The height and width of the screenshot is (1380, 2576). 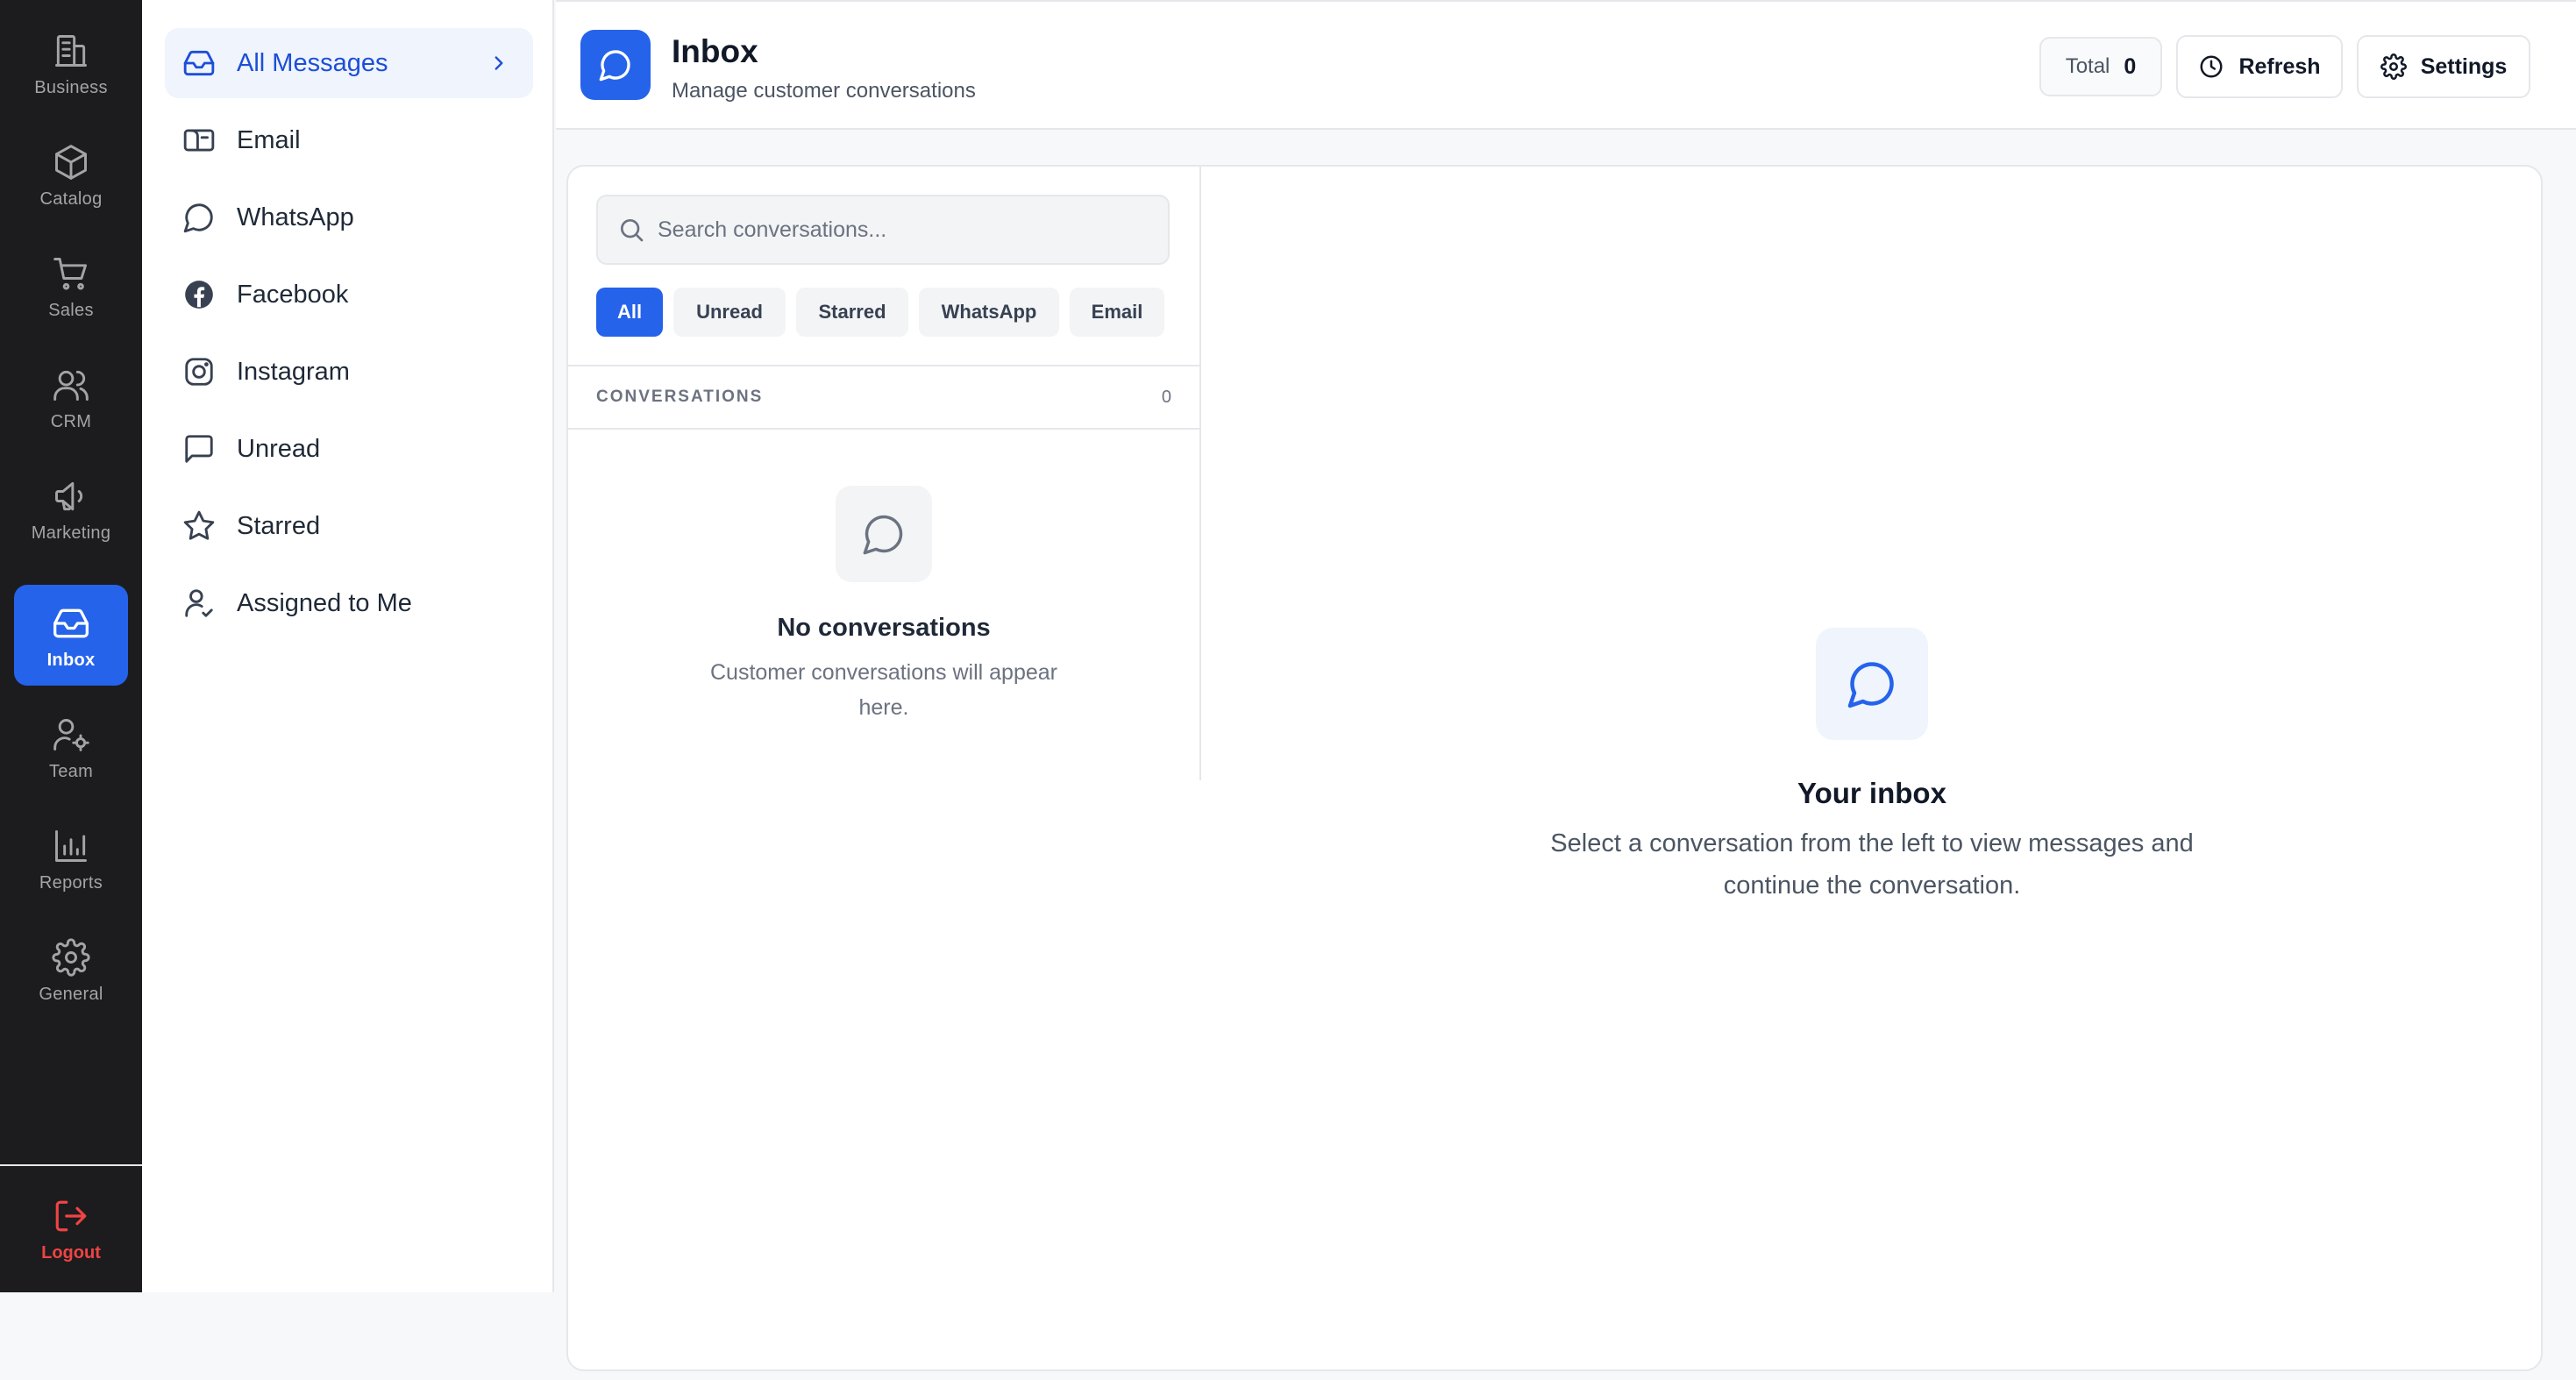 I want to click on rail-item-crm: CRM, so click(x=71, y=397).